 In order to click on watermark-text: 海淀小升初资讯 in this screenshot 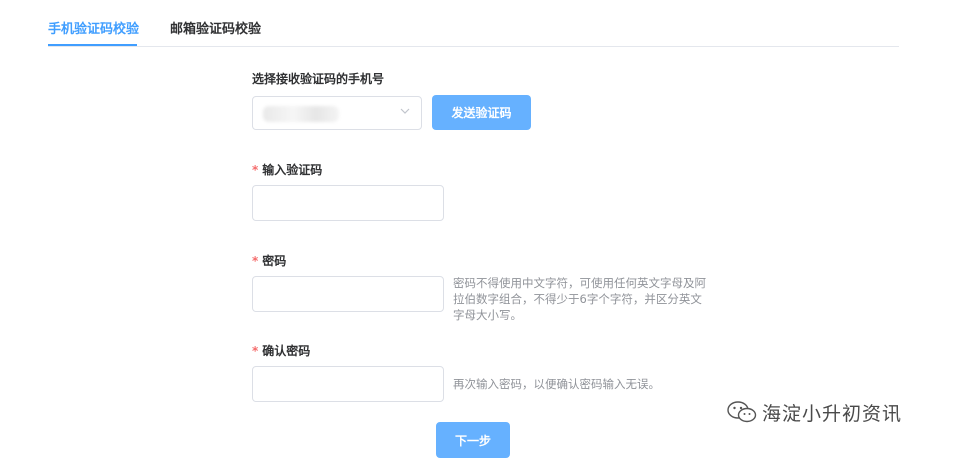, I will do `click(832, 413)`.